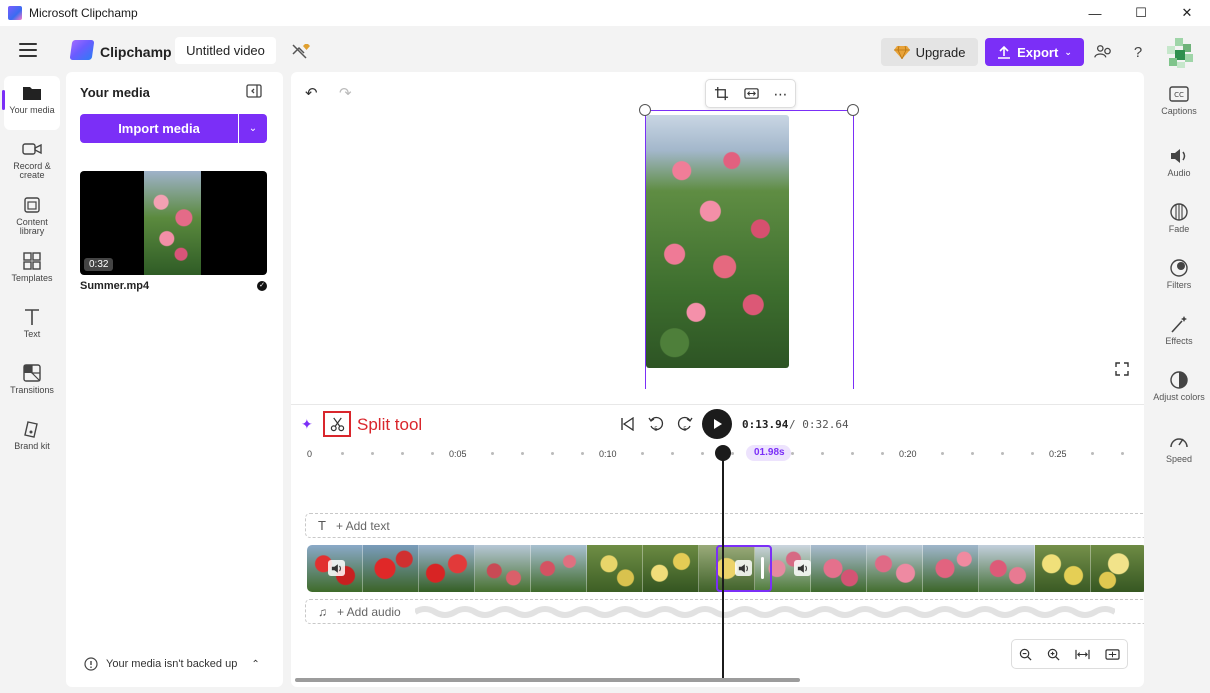 Image resolution: width=1210 pixels, height=693 pixels. Describe the element at coordinates (115, 286) in the screenshot. I see `media-file-name: Summer.mp4` at that location.